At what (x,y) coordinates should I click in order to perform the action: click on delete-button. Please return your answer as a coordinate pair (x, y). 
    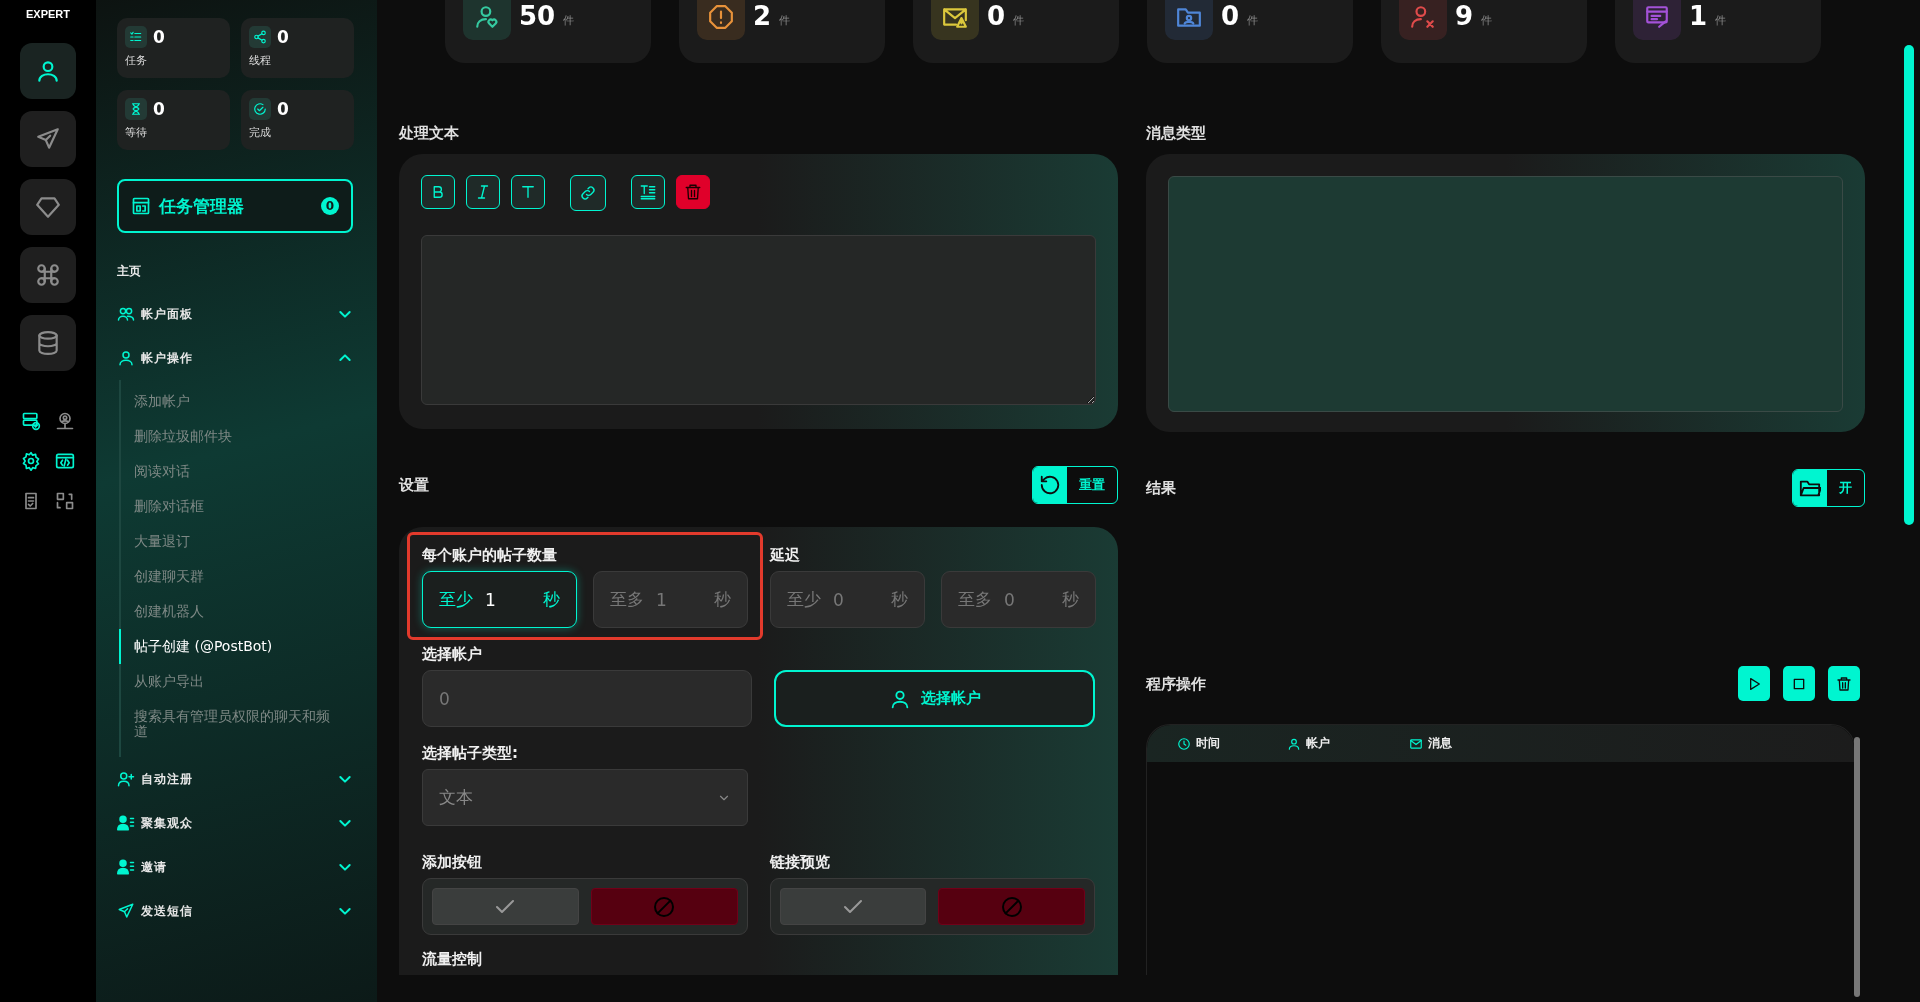
    Looking at the image, I should click on (693, 192).